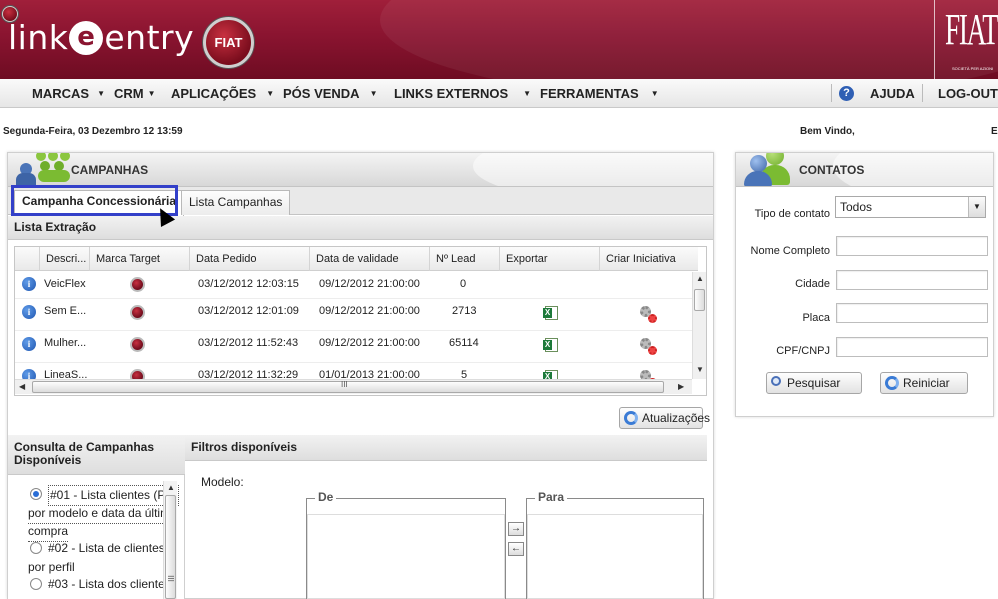  I want to click on scroll-left-icon: ◀, so click(22, 386).